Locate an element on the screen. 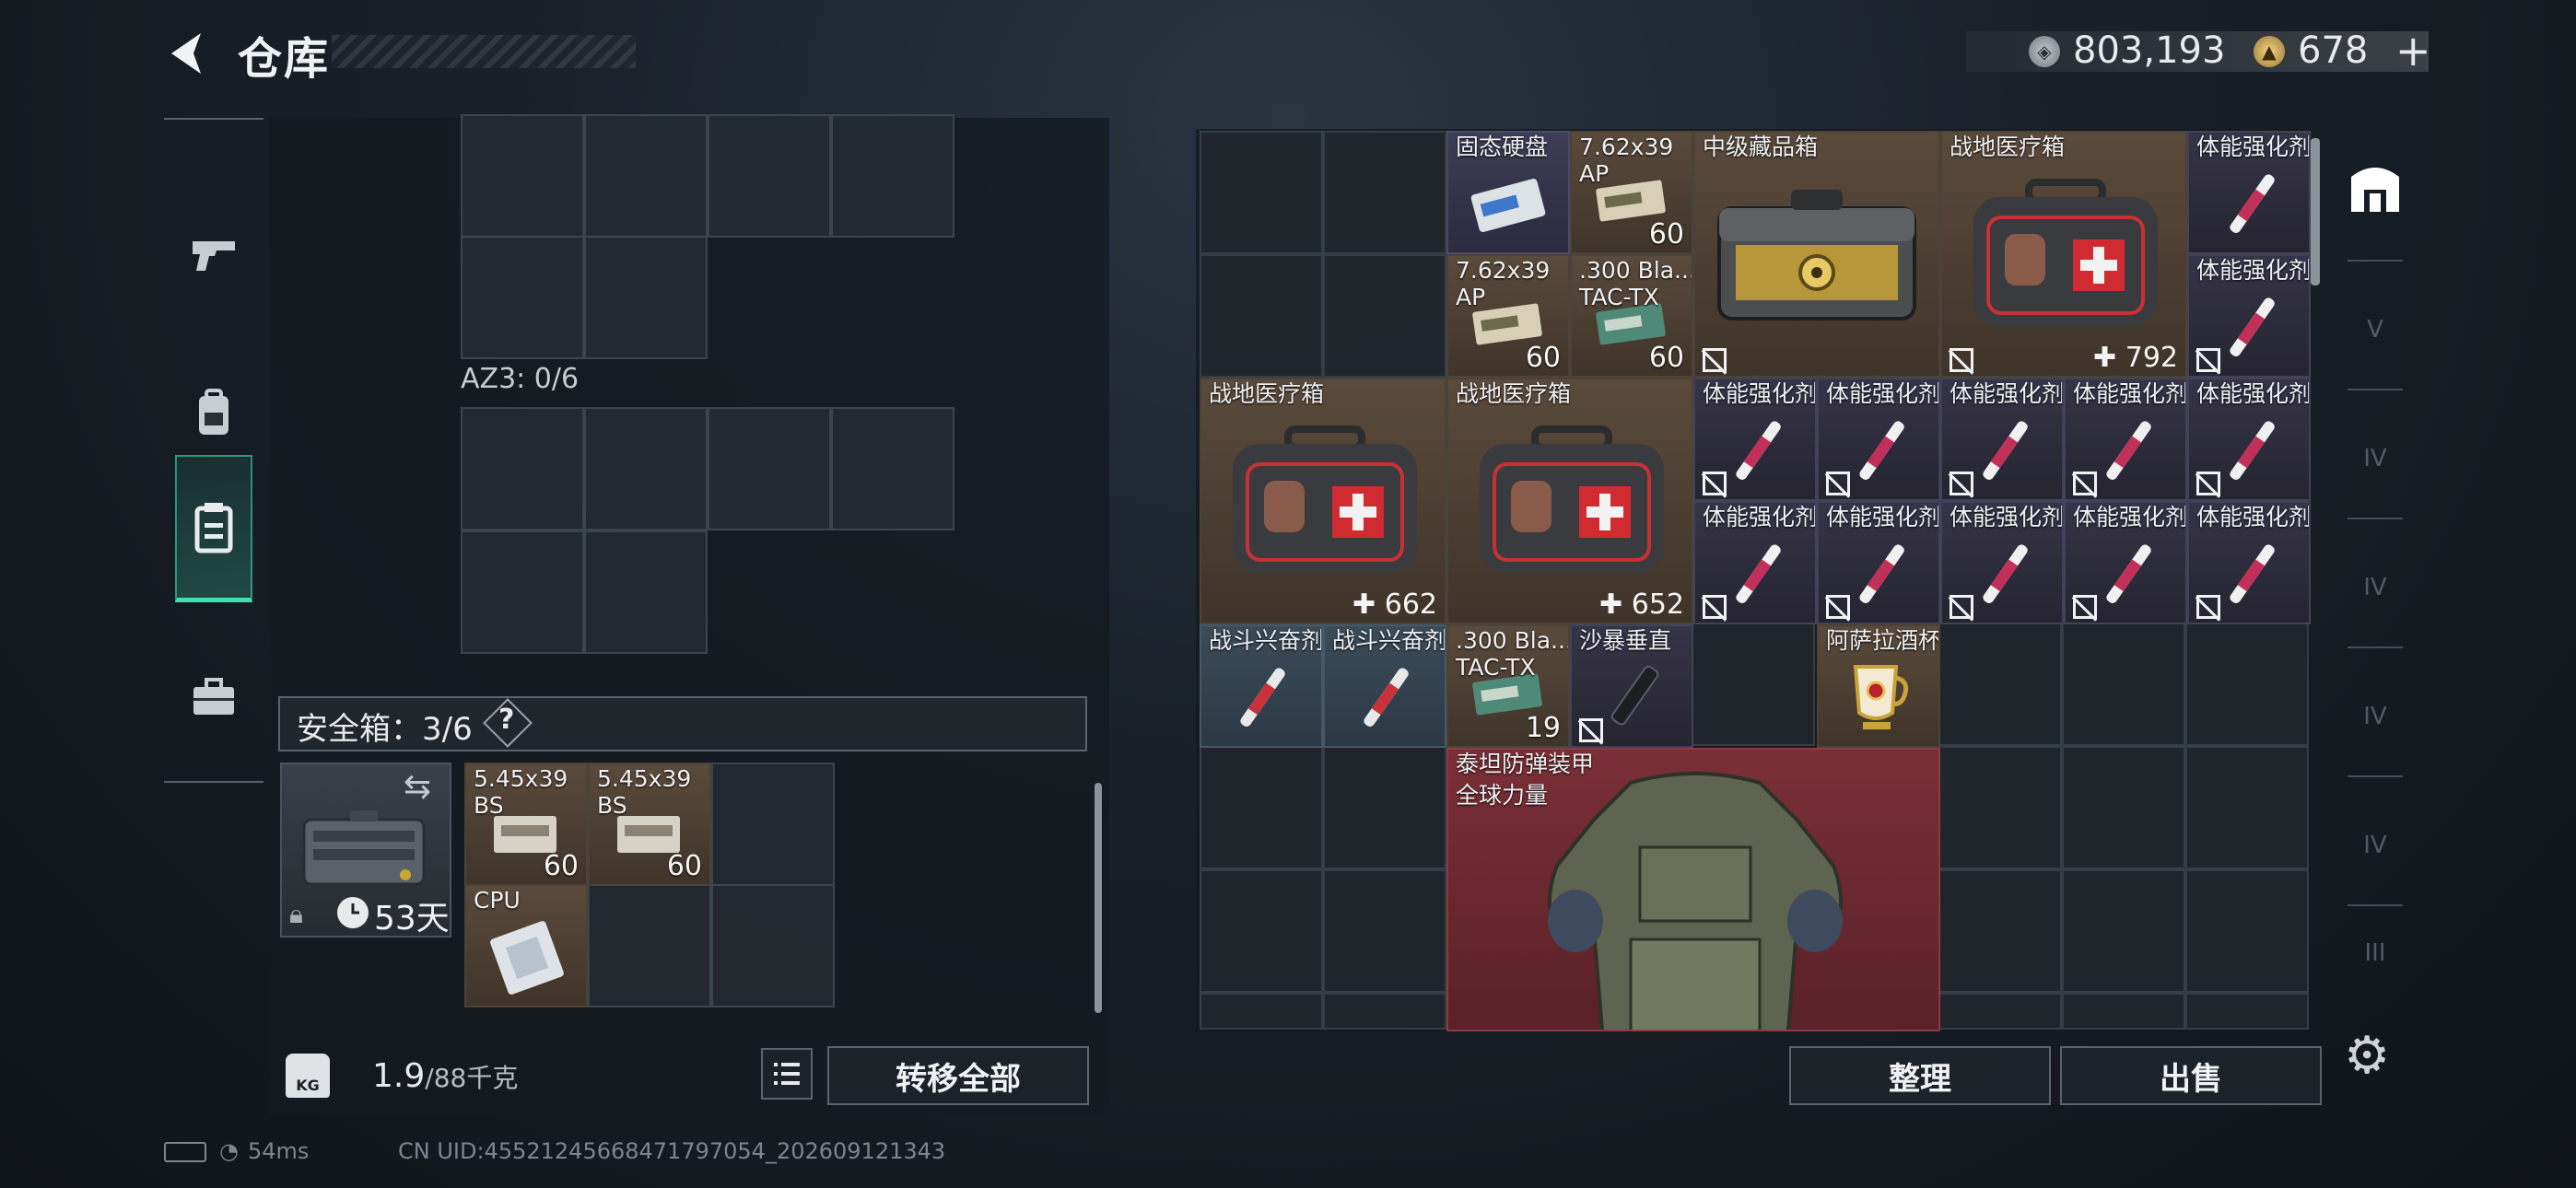 This screenshot has height=1188, width=2576. tab-case is located at coordinates (213, 696).